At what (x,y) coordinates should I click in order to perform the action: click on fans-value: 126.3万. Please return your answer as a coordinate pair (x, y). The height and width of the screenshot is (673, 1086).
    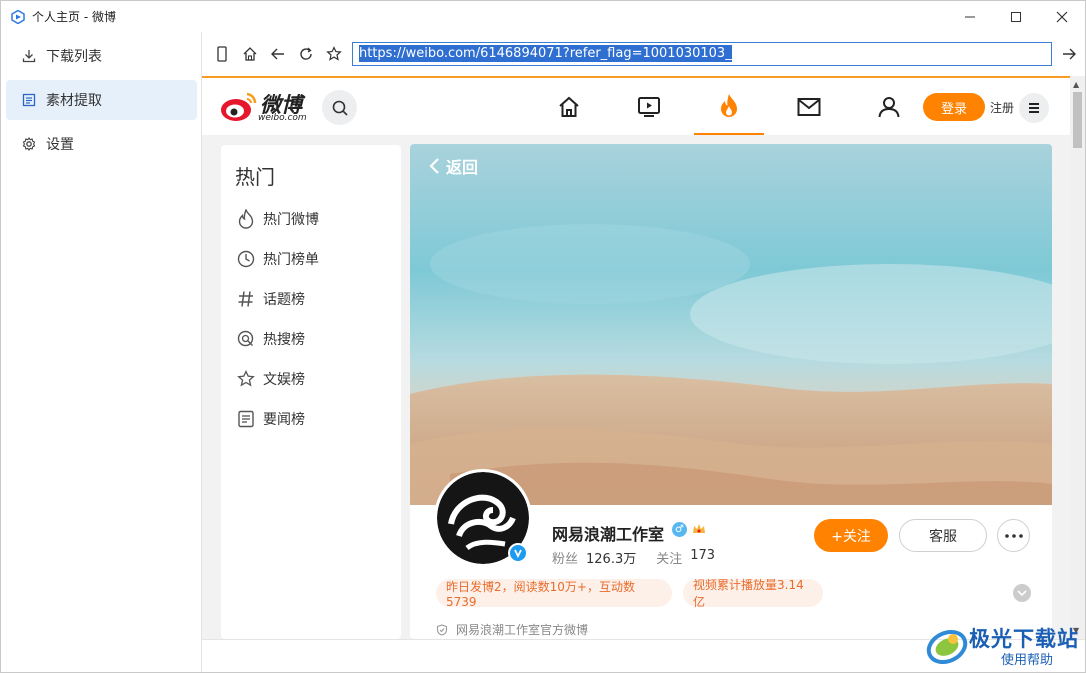
    Looking at the image, I should click on (611, 557).